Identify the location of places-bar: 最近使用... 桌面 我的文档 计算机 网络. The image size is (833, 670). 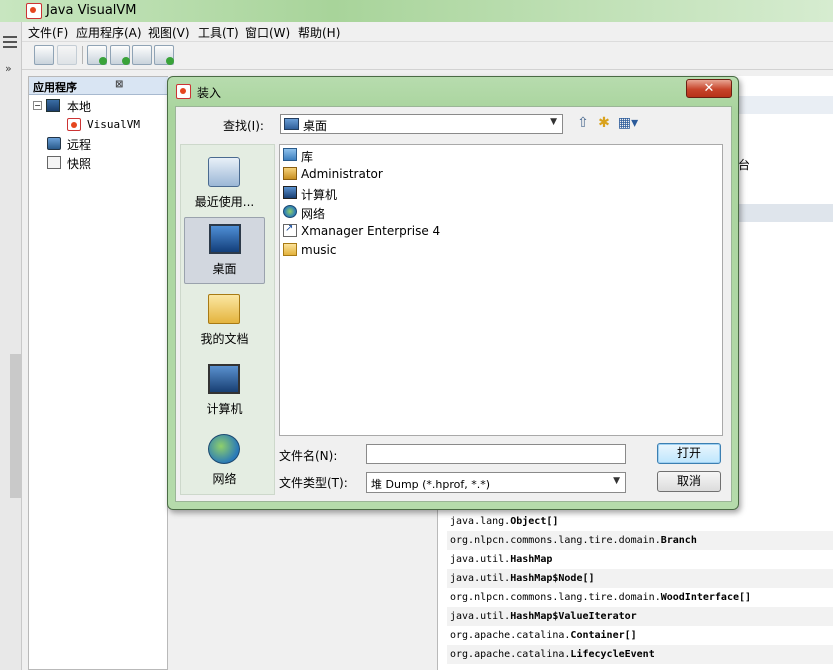
(227, 319).